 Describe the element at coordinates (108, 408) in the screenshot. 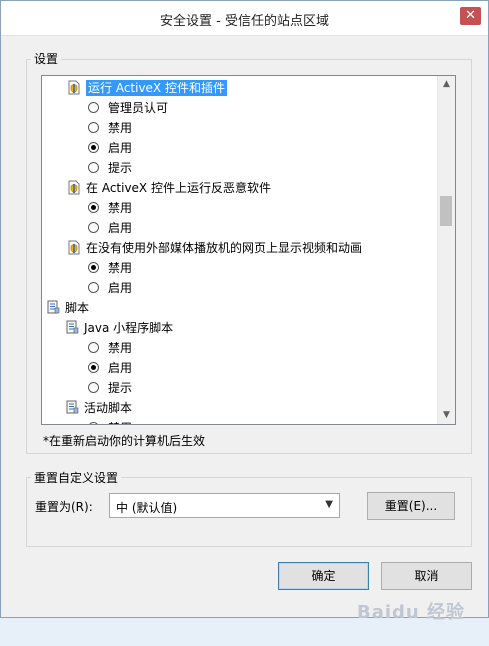

I see `list-item-label: 活动脚本` at that location.